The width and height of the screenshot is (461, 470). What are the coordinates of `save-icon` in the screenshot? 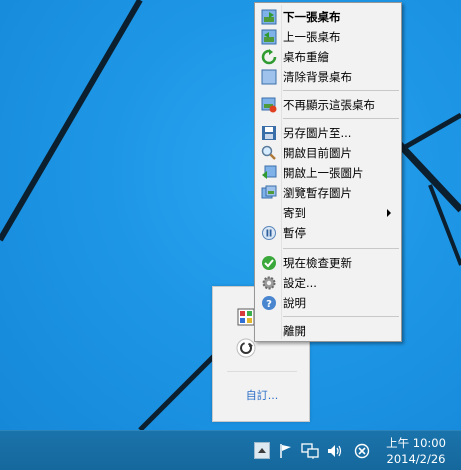 It's located at (269, 133).